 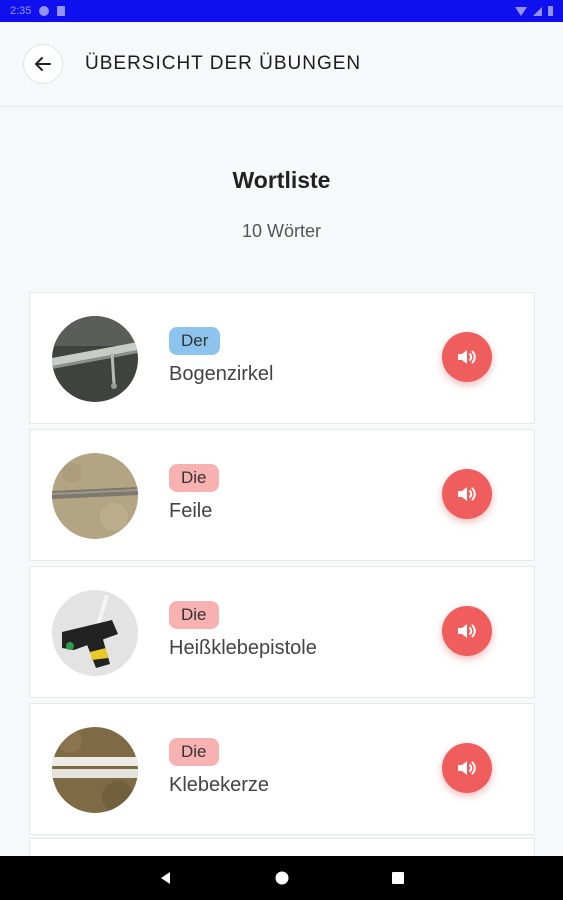 What do you see at coordinates (281, 11) in the screenshot?
I see `status-bar: 2:35` at bounding box center [281, 11].